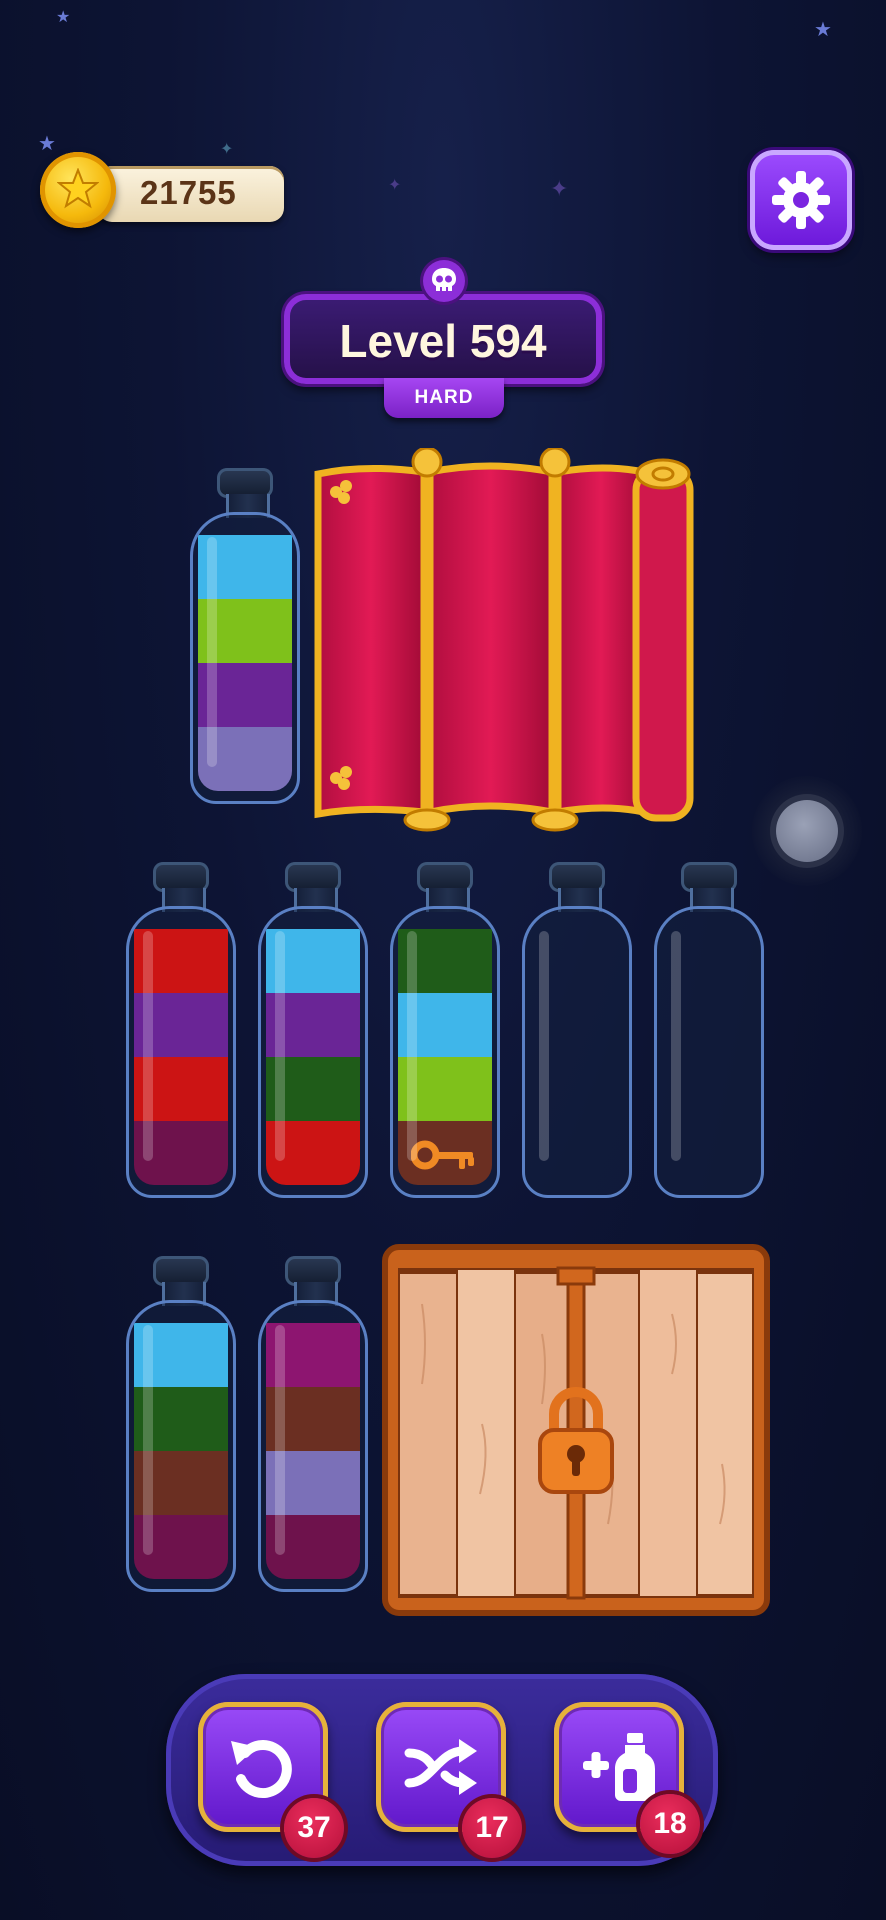  I want to click on skull-icon, so click(444, 281).